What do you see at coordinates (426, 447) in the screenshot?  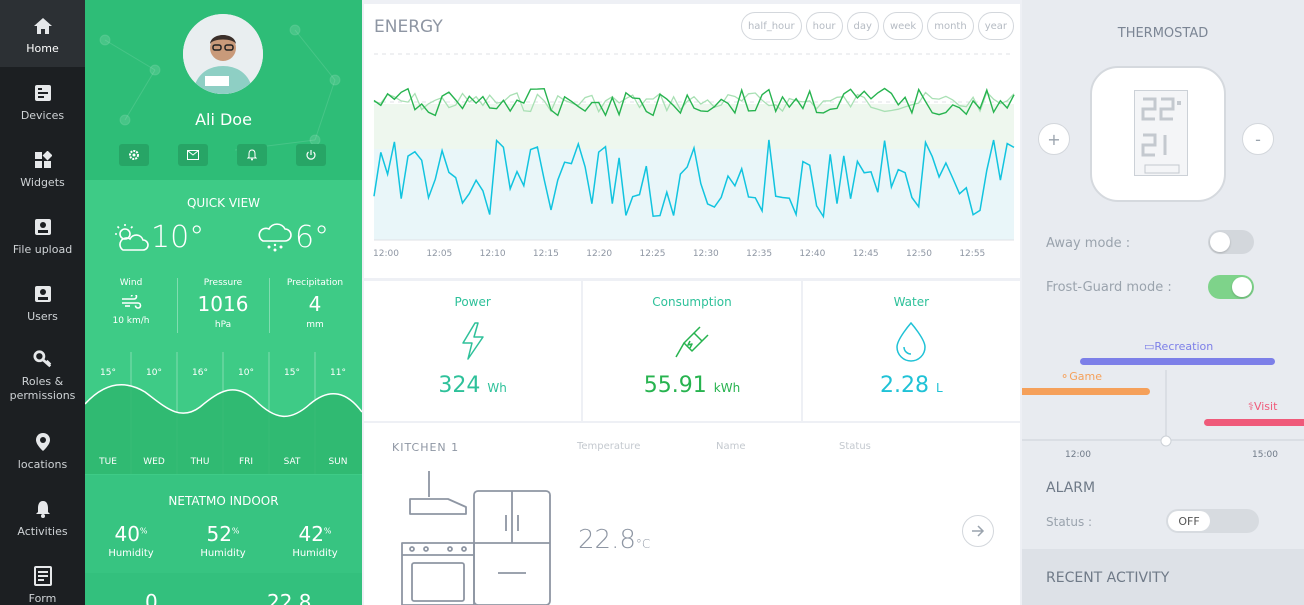 I see `kitchen-title: KITCHEN 1` at bounding box center [426, 447].